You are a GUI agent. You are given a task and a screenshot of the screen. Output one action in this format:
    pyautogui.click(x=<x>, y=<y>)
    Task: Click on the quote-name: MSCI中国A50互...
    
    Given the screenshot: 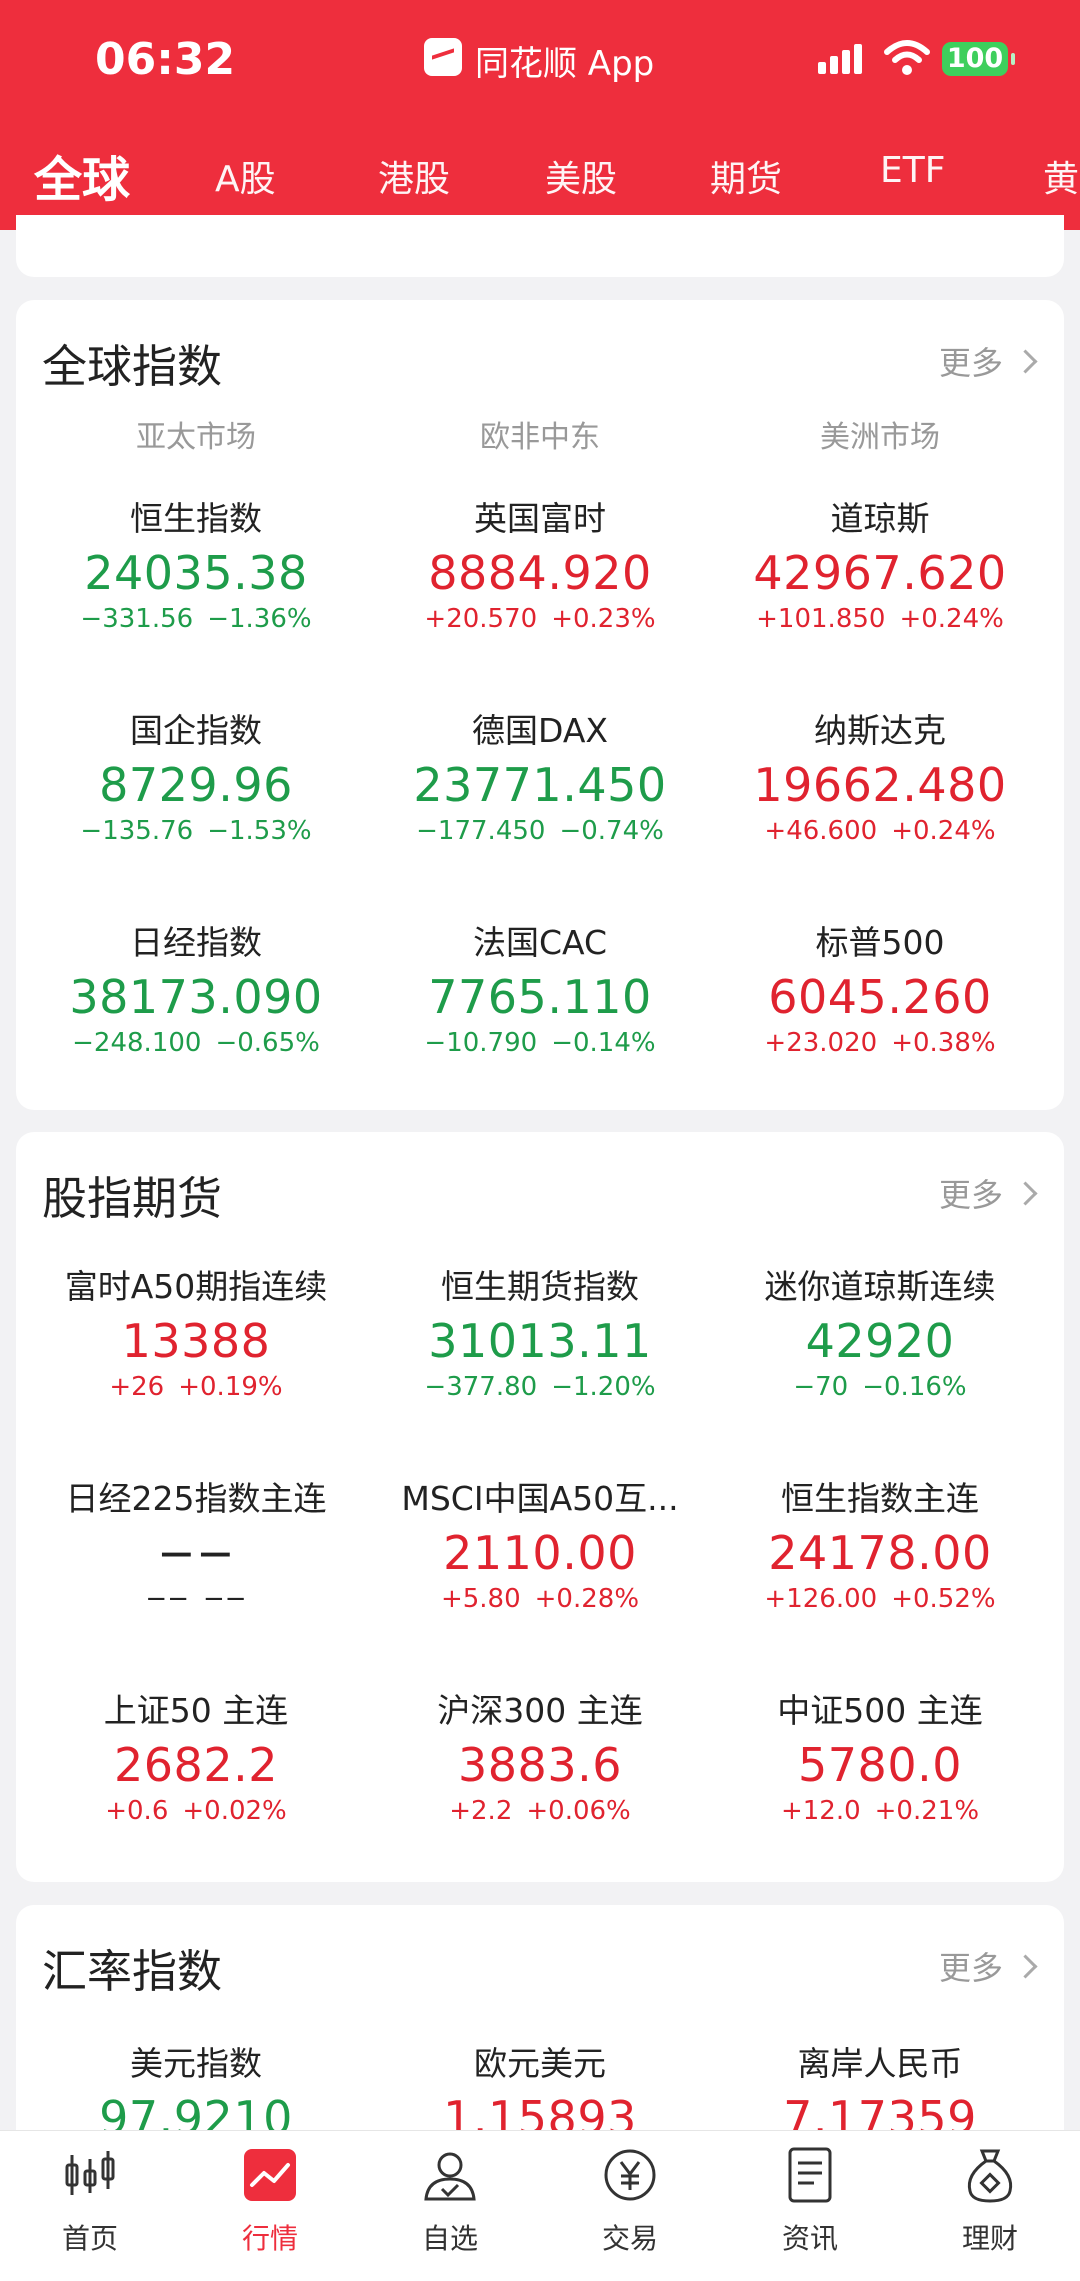 What is the action you would take?
    pyautogui.click(x=540, y=1498)
    